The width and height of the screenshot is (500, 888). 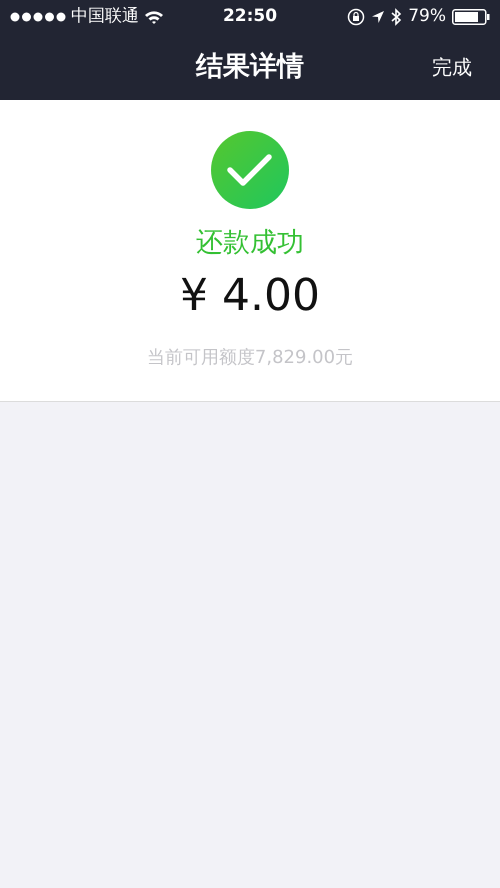 I want to click on signal-icon, so click(x=38, y=17).